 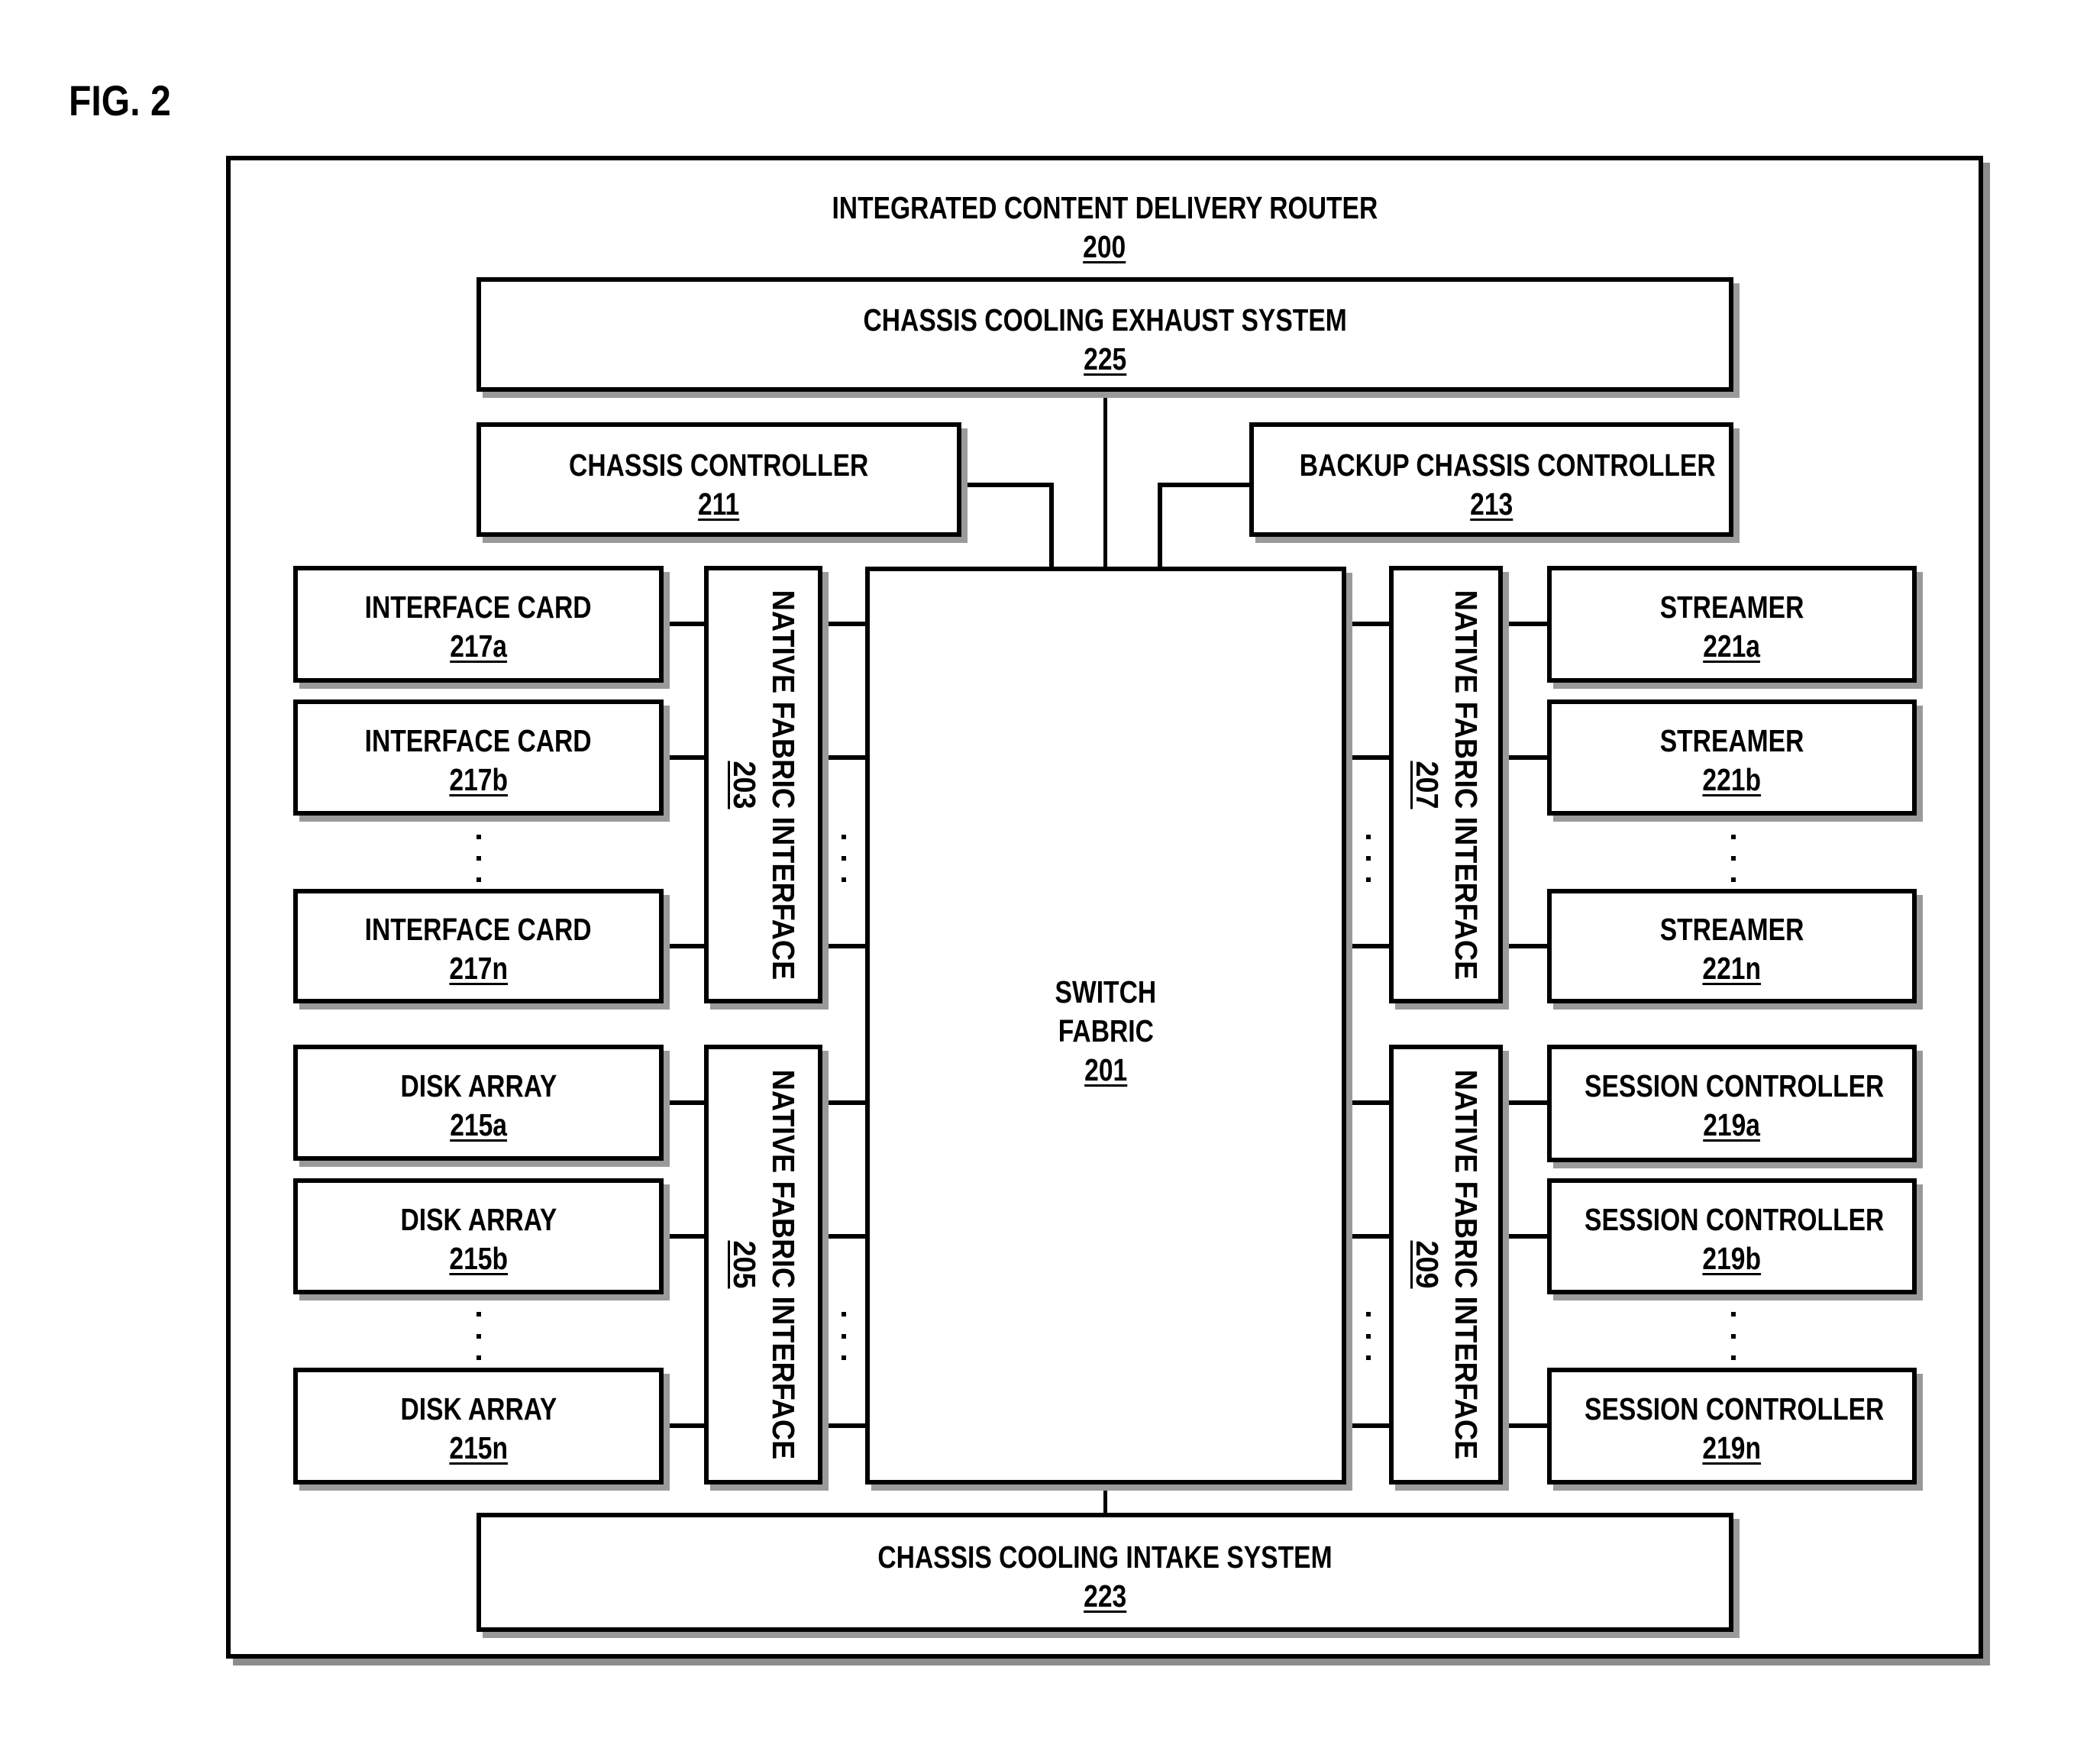 I want to click on connector-switch-nfi209-b, so click(x=1367, y=1237).